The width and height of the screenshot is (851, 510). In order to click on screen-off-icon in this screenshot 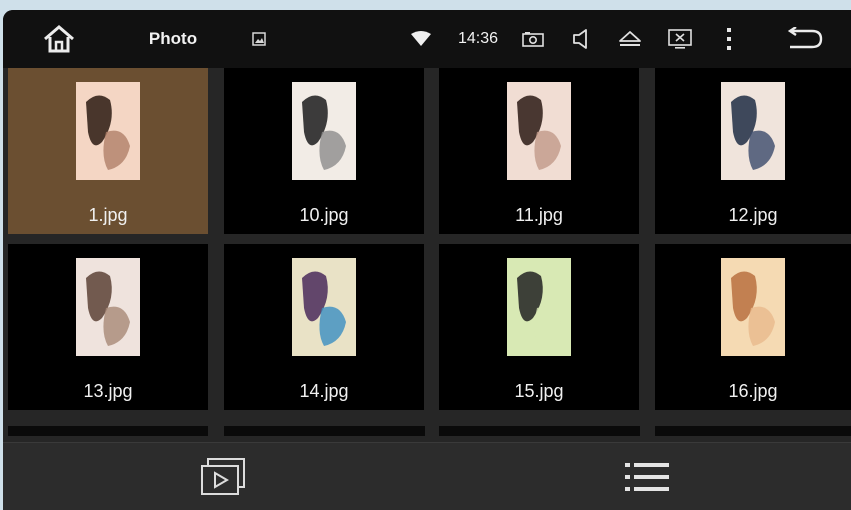, I will do `click(680, 39)`.